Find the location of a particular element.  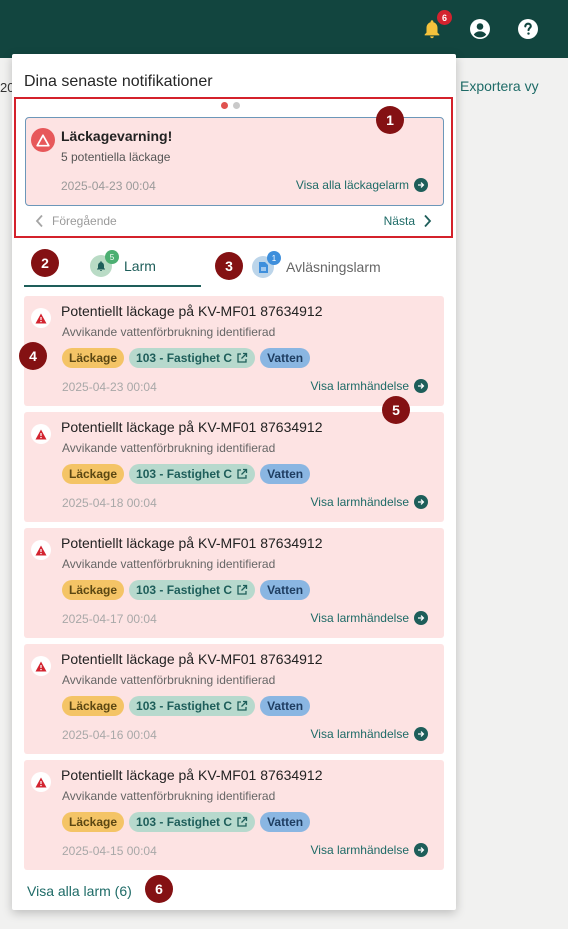

carousel-prev-label: Föregående is located at coordinates (84, 221).